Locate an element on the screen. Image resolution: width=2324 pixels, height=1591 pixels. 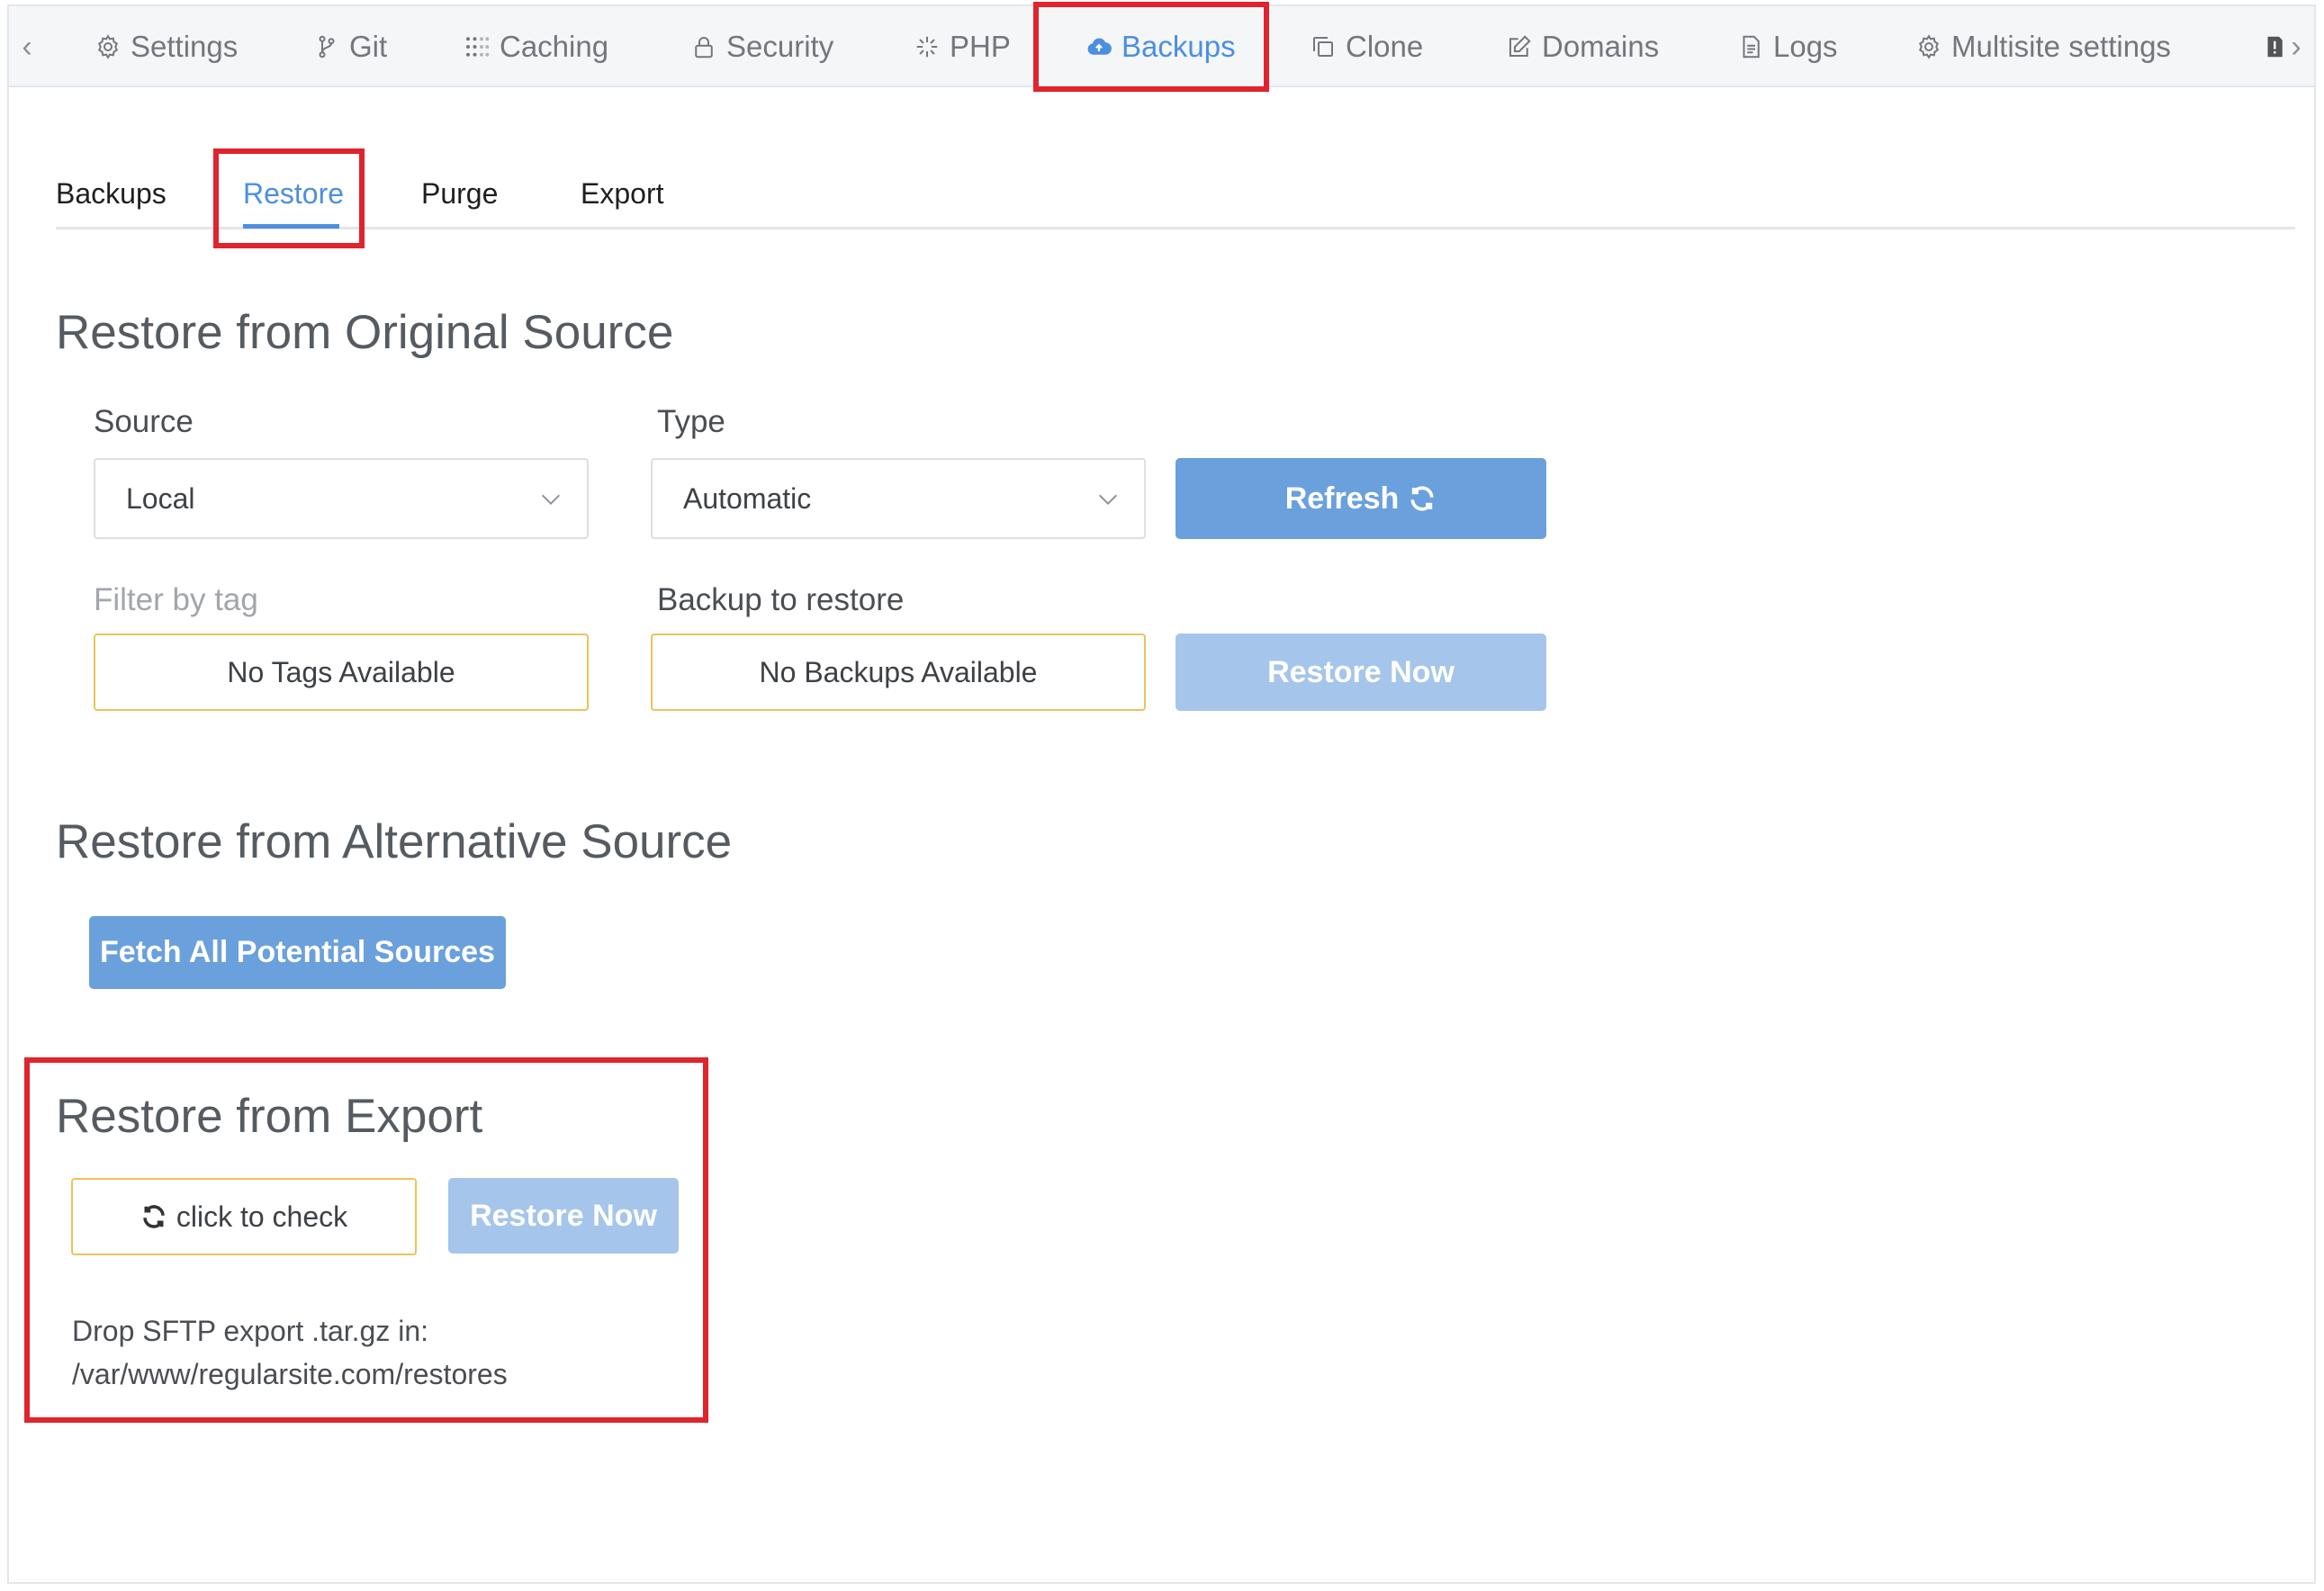
tab-backups: Backups is located at coordinates (1160, 46).